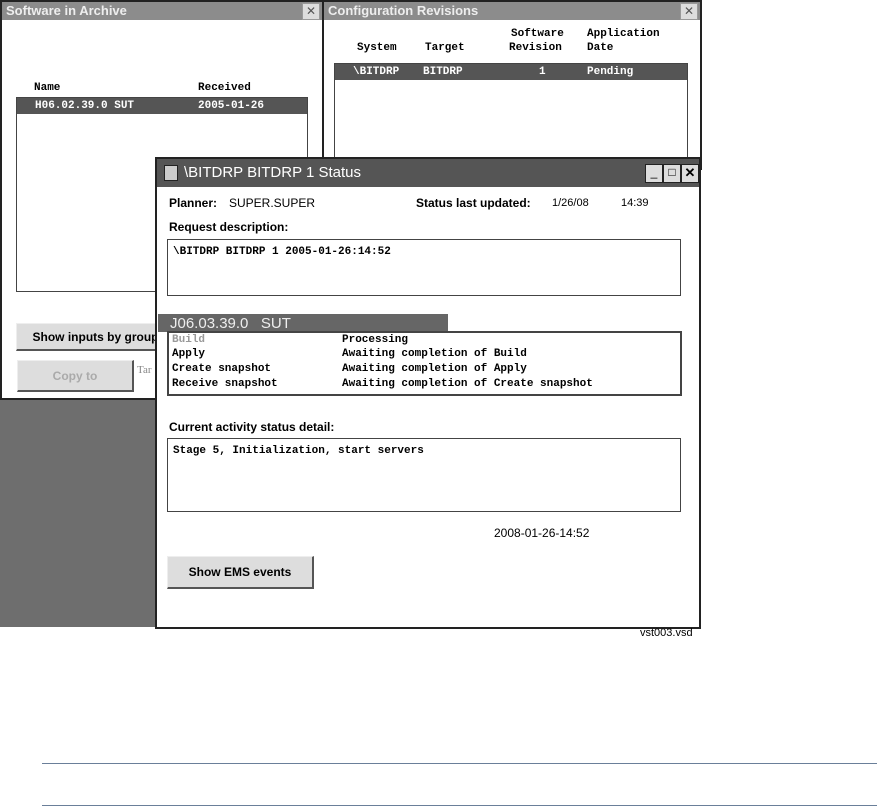 This screenshot has width=877, height=807. I want to click on background-desktop, so click(78, 512).